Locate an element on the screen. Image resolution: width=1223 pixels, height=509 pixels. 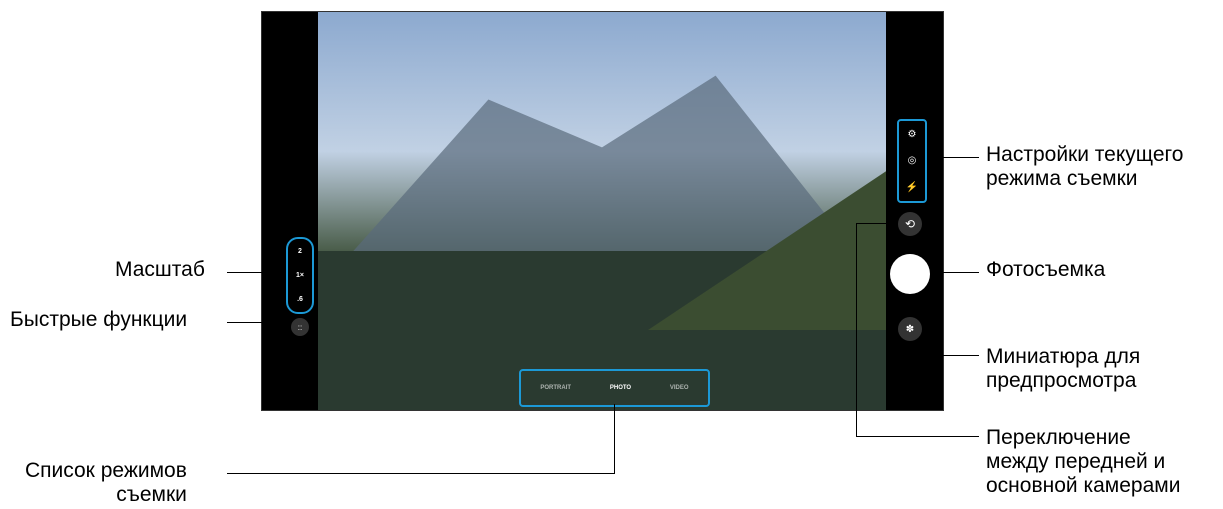
switch-icon: ⟲ is located at coordinates (910, 224).